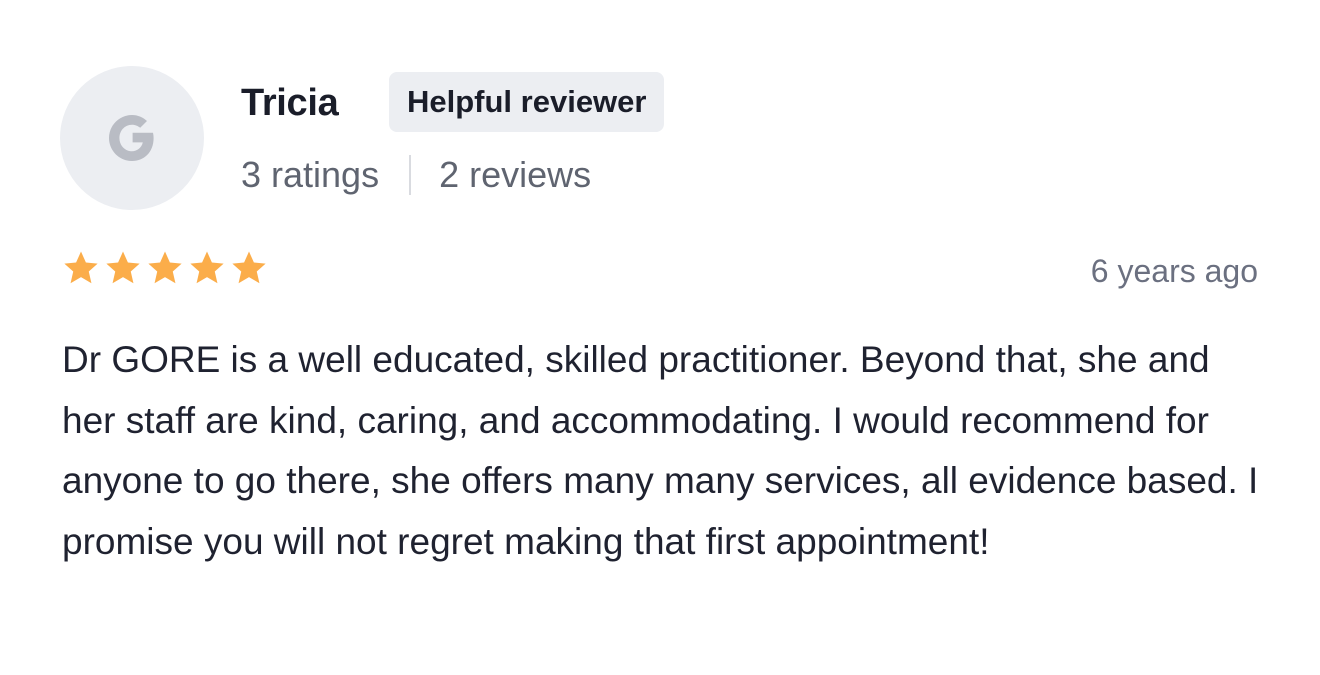 The height and width of the screenshot is (675, 1320). What do you see at coordinates (416, 175) in the screenshot?
I see `reviewer-stats: 3 ratings 2 reviews` at bounding box center [416, 175].